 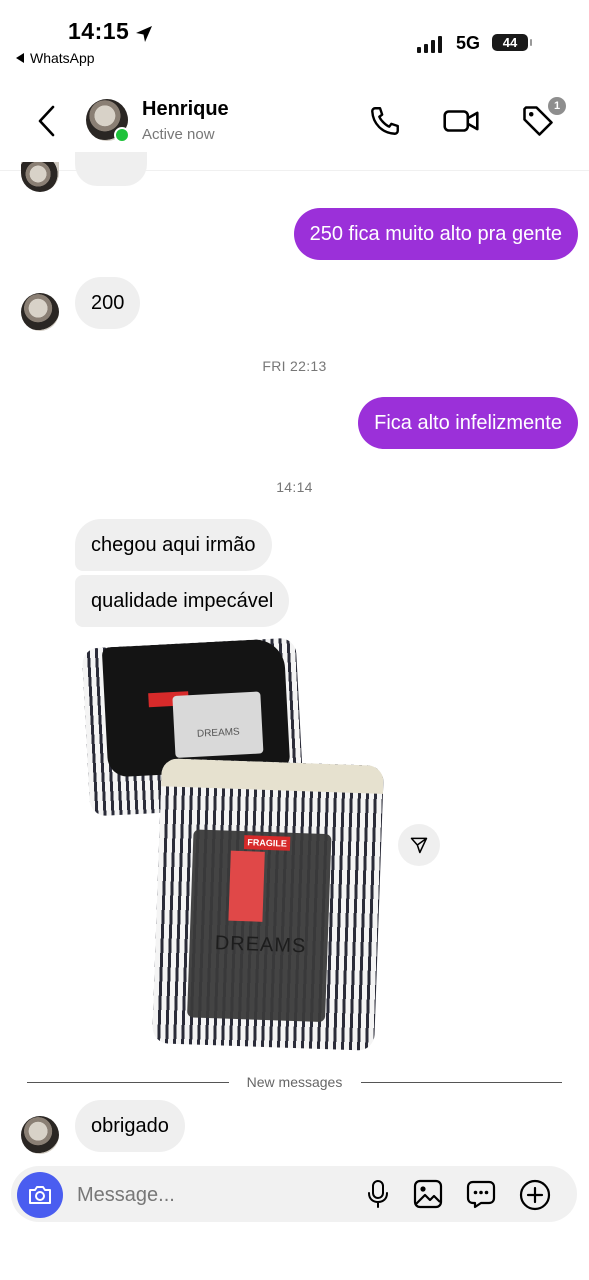 What do you see at coordinates (108, 303) in the screenshot?
I see `message-bubble-incoming: 200` at bounding box center [108, 303].